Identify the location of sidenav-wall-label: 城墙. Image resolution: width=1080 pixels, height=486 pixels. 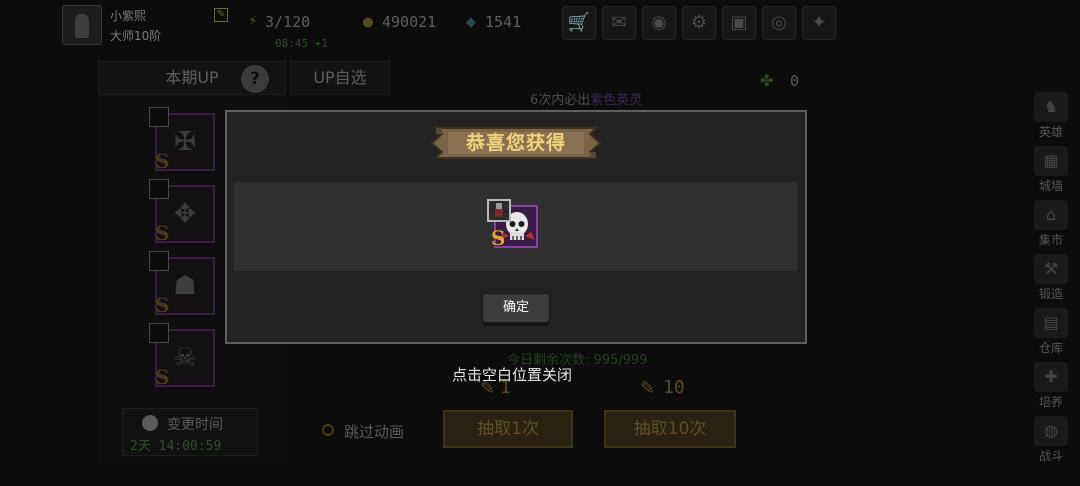
(1050, 186).